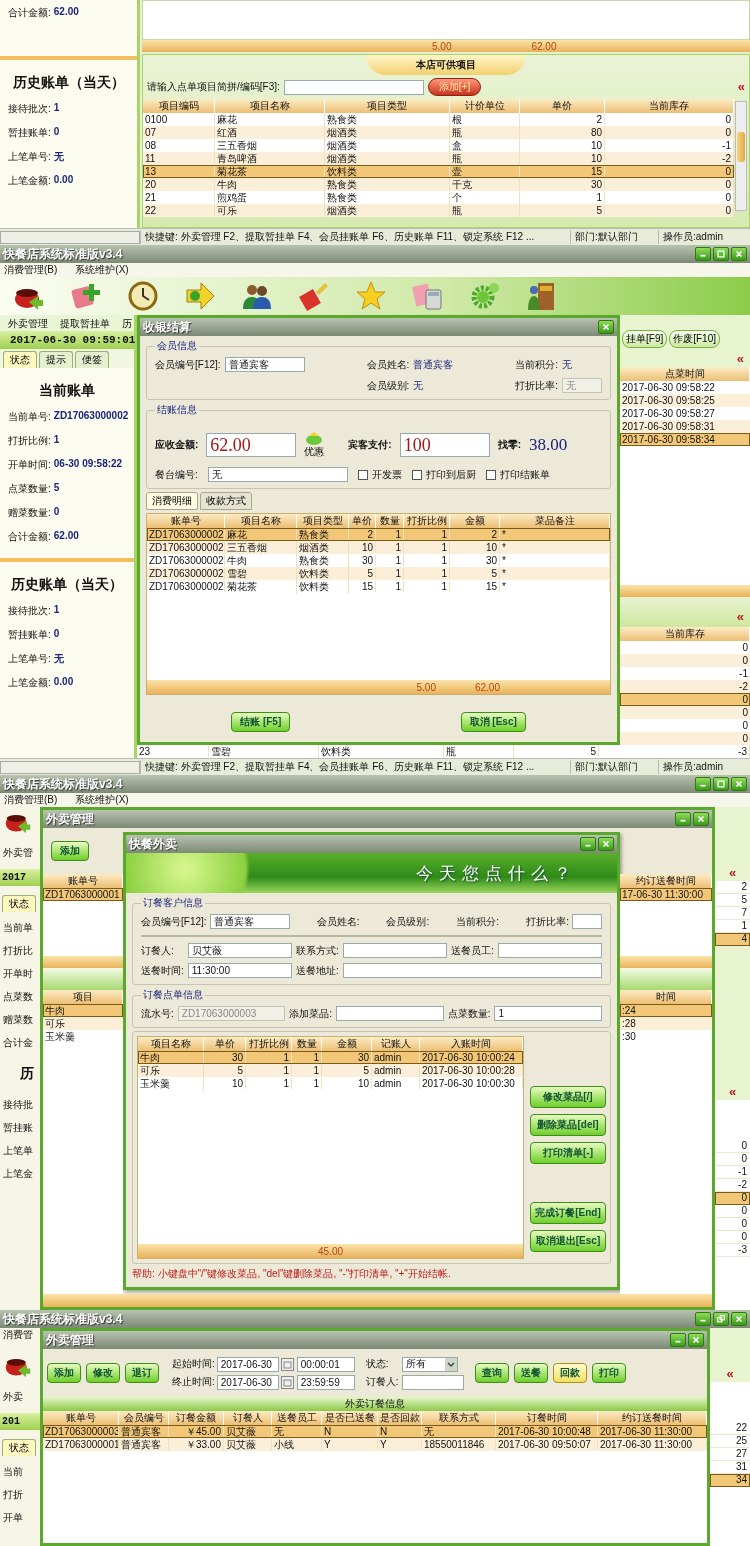 This screenshot has width=750, height=1546. What do you see at coordinates (371, 296) in the screenshot?
I see `star-icon` at bounding box center [371, 296].